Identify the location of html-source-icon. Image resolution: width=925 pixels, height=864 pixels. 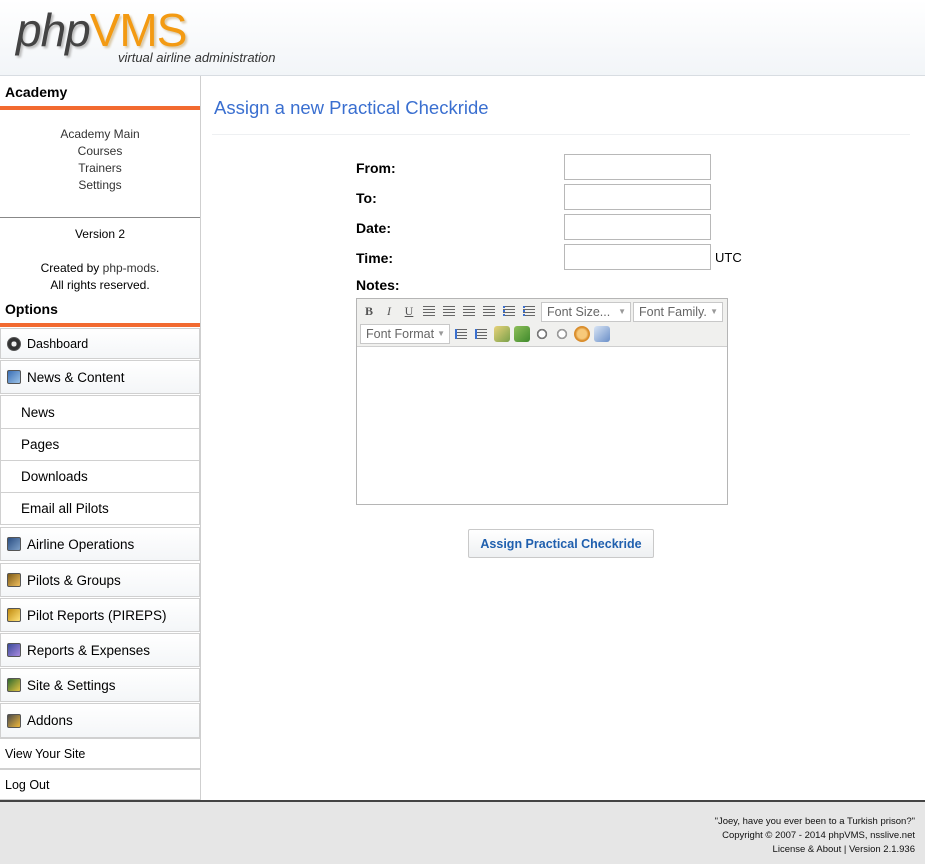
(602, 334).